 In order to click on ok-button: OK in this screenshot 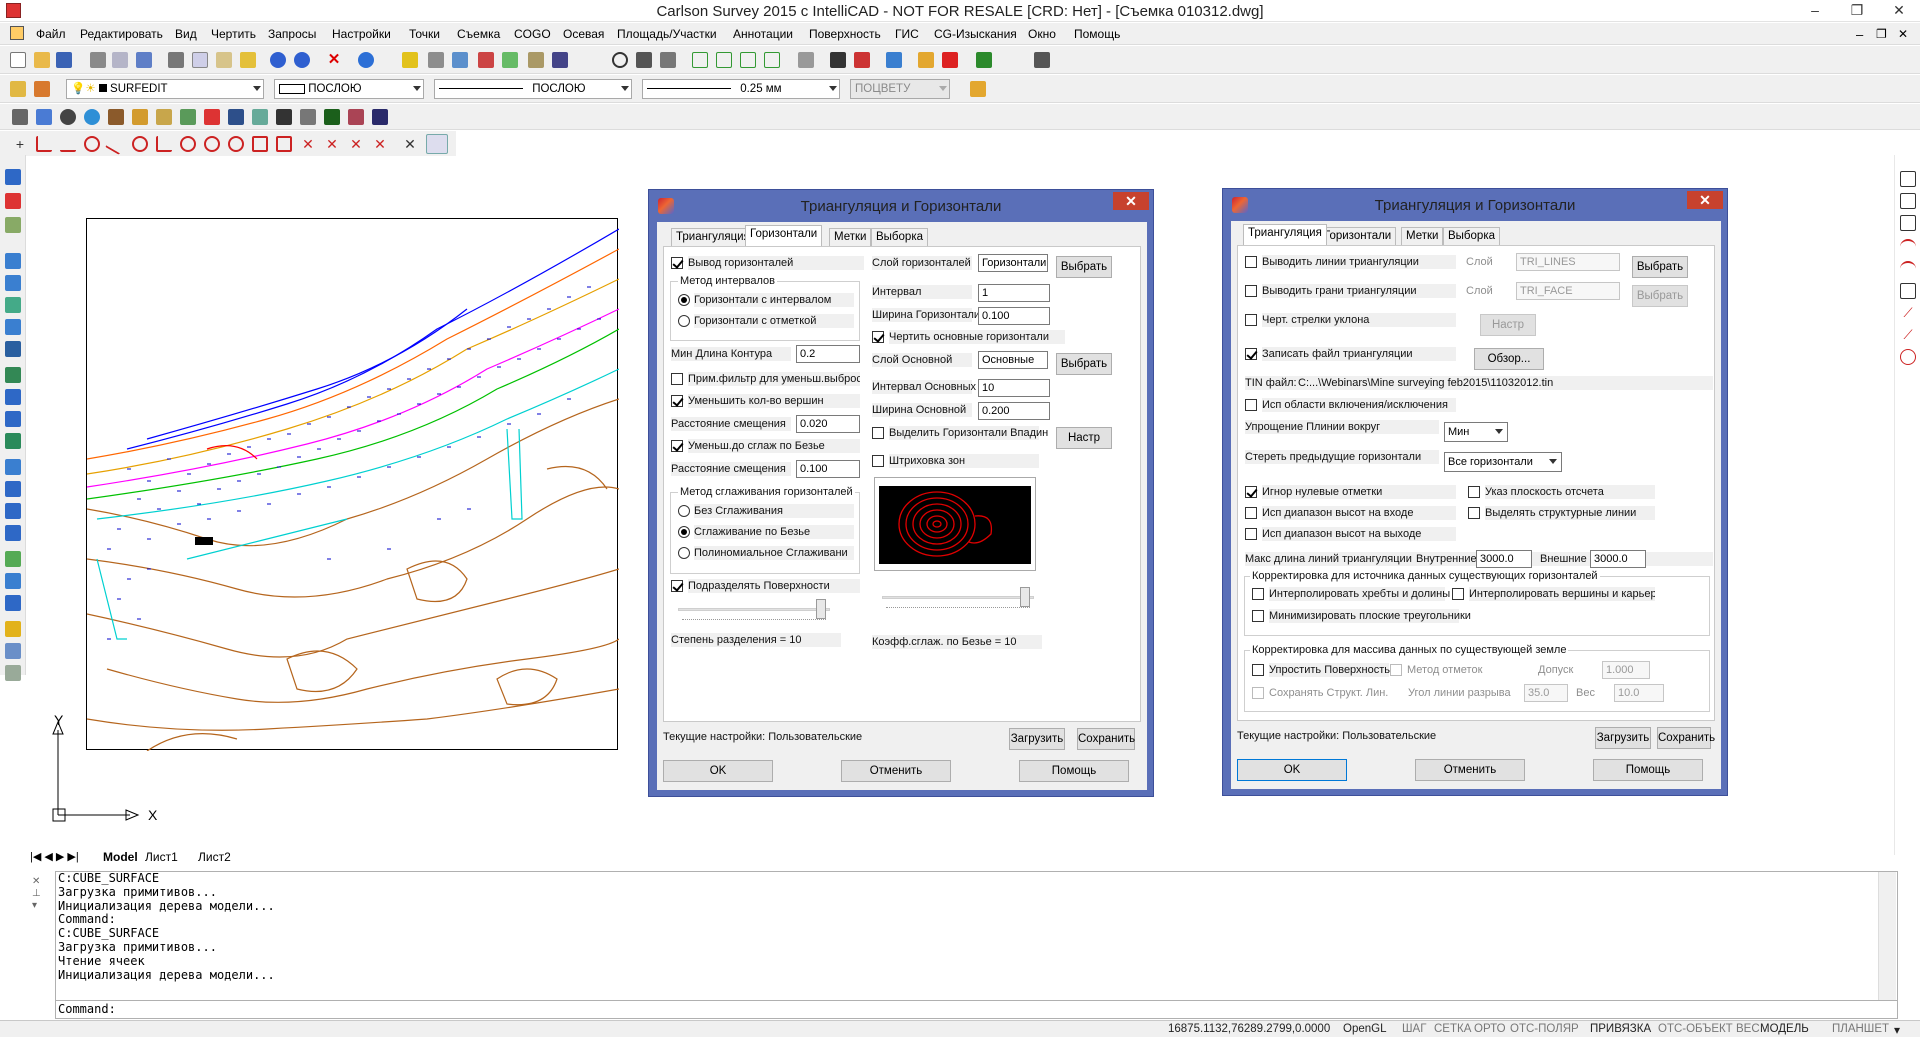, I will do `click(1292, 770)`.